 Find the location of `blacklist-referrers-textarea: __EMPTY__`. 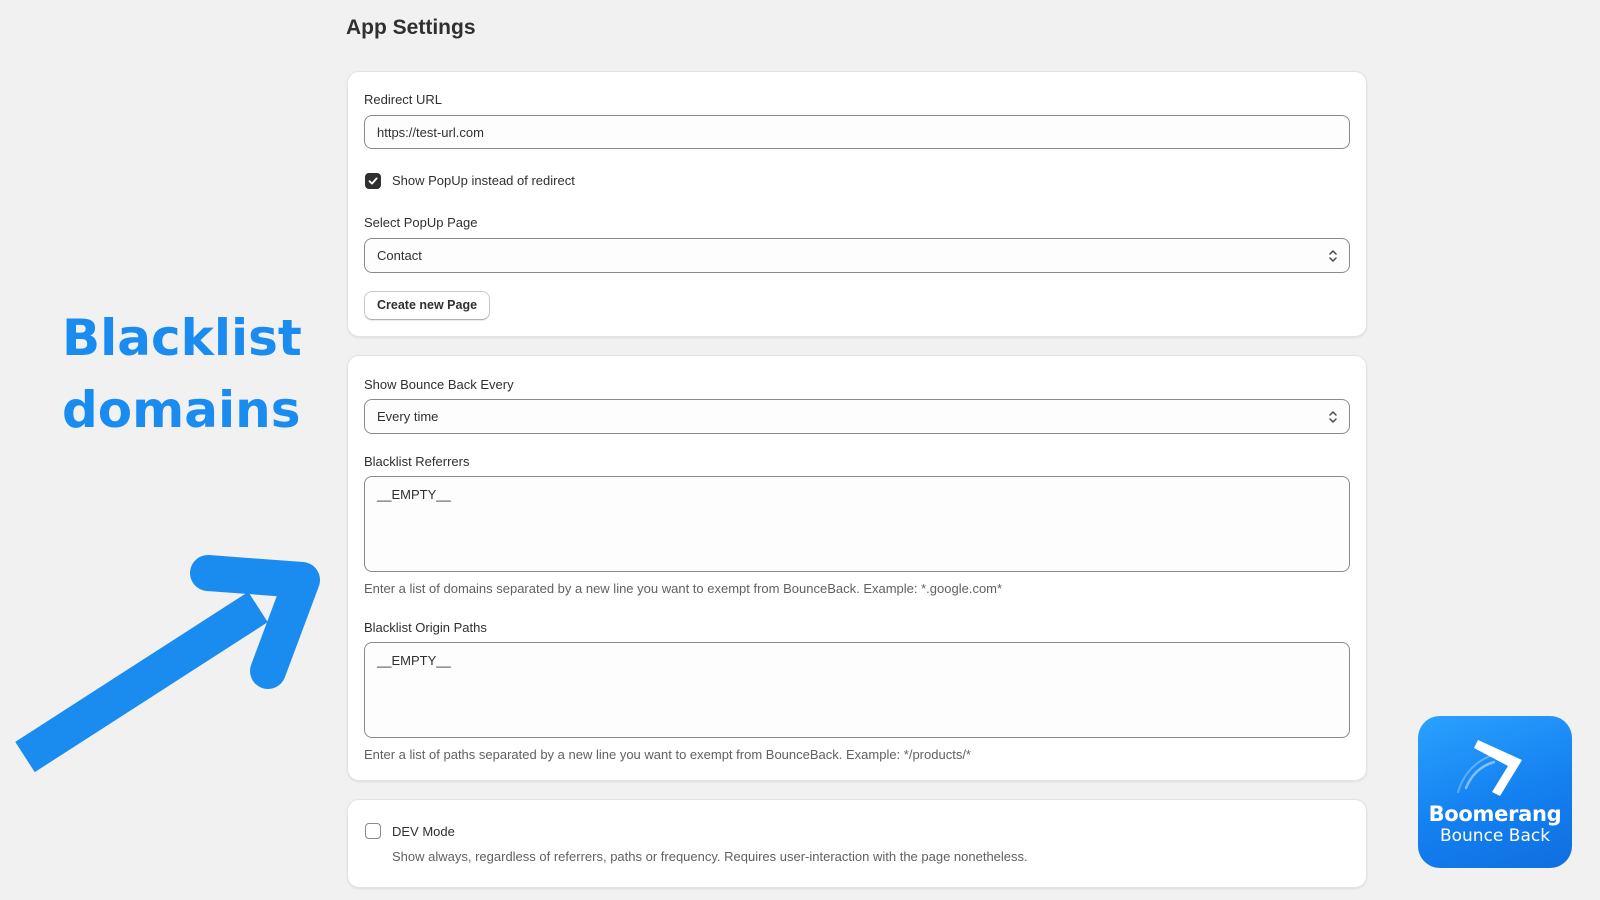

blacklist-referrers-textarea: __EMPTY__ is located at coordinates (857, 524).